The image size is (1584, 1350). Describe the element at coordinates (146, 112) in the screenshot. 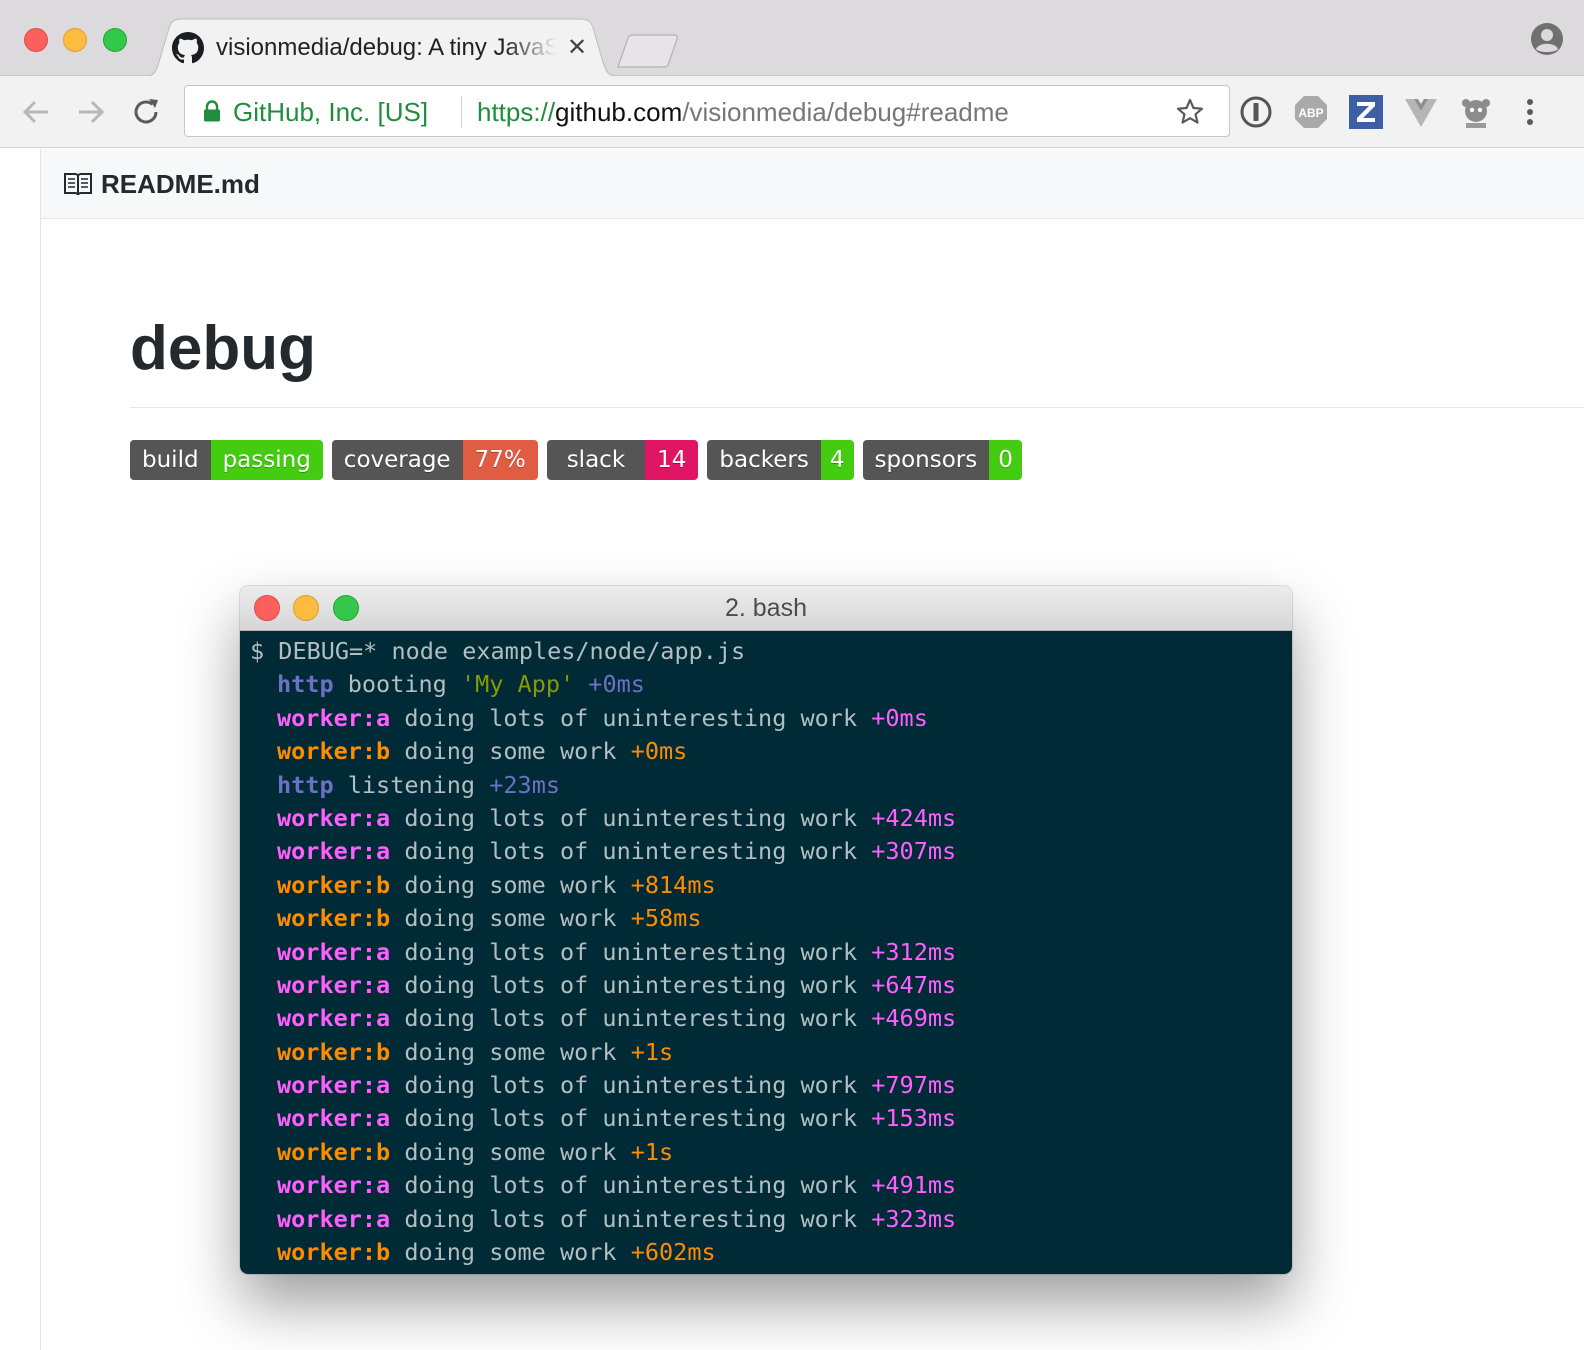

I see `reload-icon` at that location.